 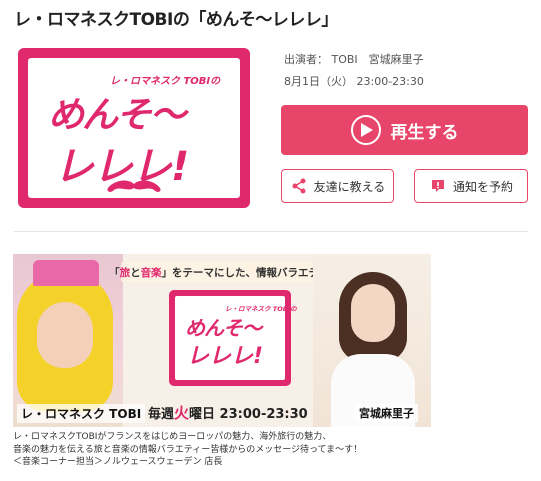 I want to click on divider, so click(x=271, y=231).